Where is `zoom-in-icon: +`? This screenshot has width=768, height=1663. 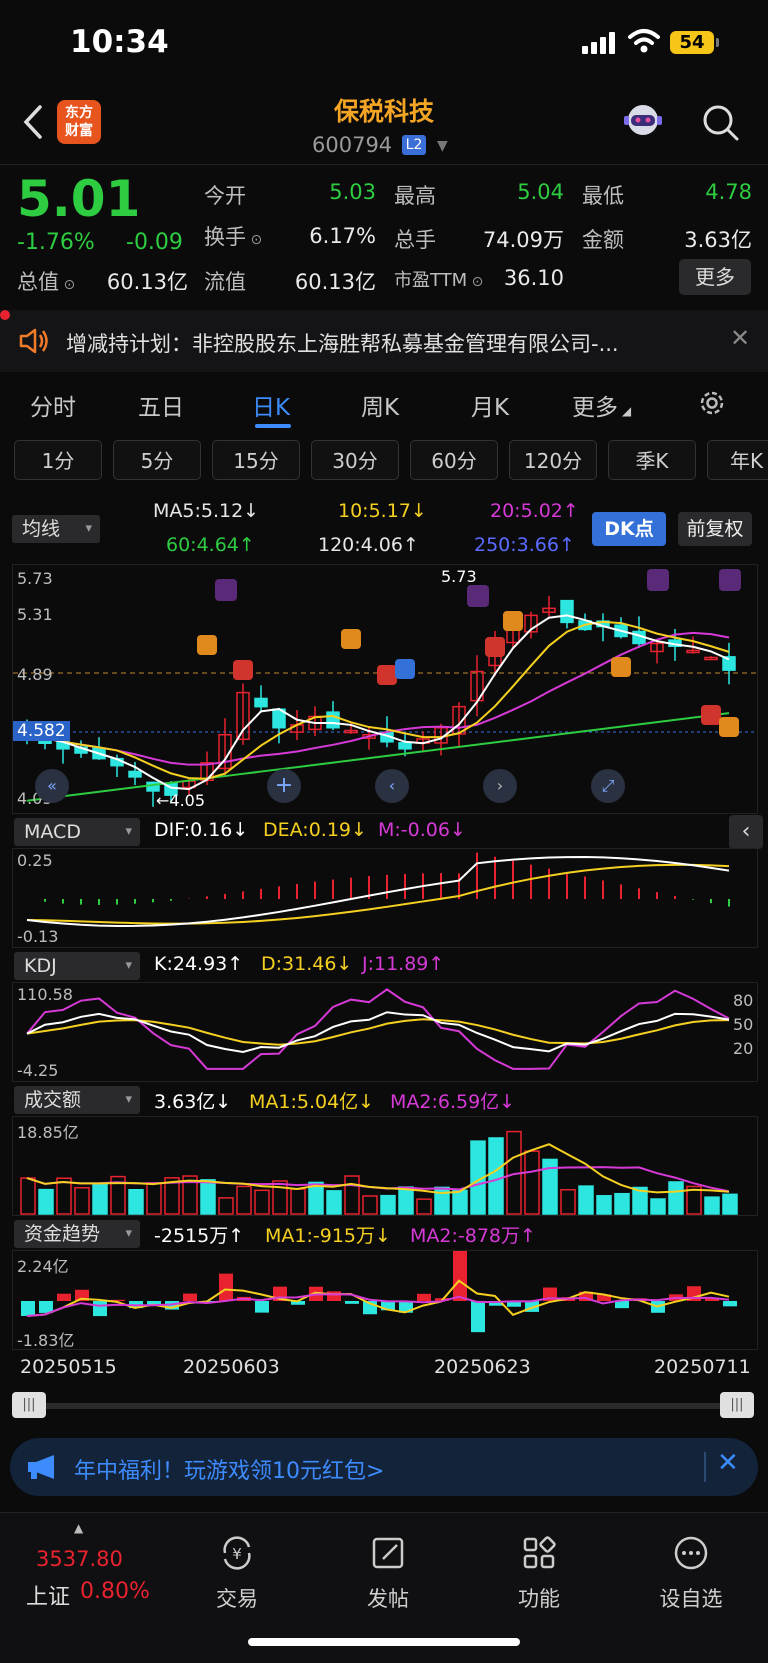 zoom-in-icon: + is located at coordinates (284, 786).